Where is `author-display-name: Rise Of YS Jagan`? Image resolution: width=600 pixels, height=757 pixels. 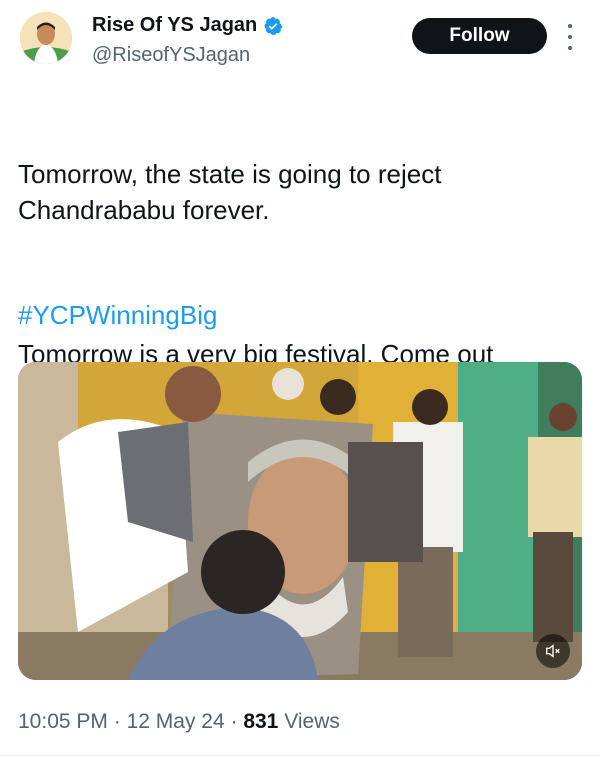
author-display-name: Rise Of YS Jagan is located at coordinates (174, 25).